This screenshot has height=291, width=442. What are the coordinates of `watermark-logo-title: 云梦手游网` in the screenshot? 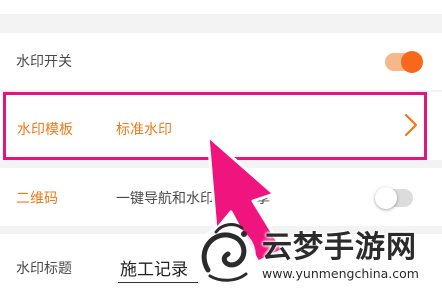 It's located at (339, 247).